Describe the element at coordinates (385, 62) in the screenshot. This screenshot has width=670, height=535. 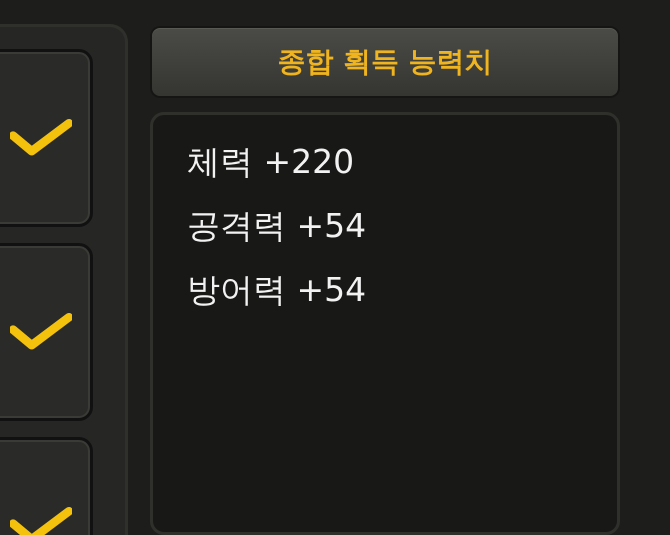
I see `stats-title: 종합 획득 능력치` at that location.